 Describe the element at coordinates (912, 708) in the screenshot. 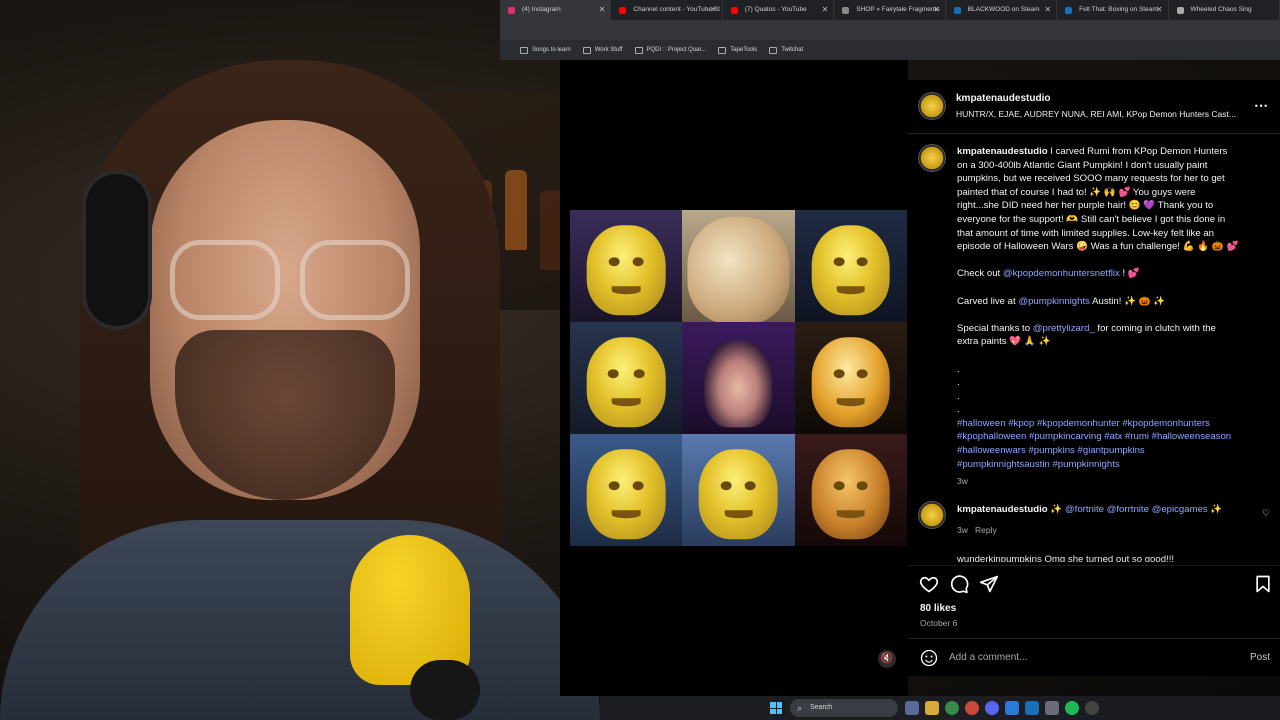

I see `task-view-icon` at that location.